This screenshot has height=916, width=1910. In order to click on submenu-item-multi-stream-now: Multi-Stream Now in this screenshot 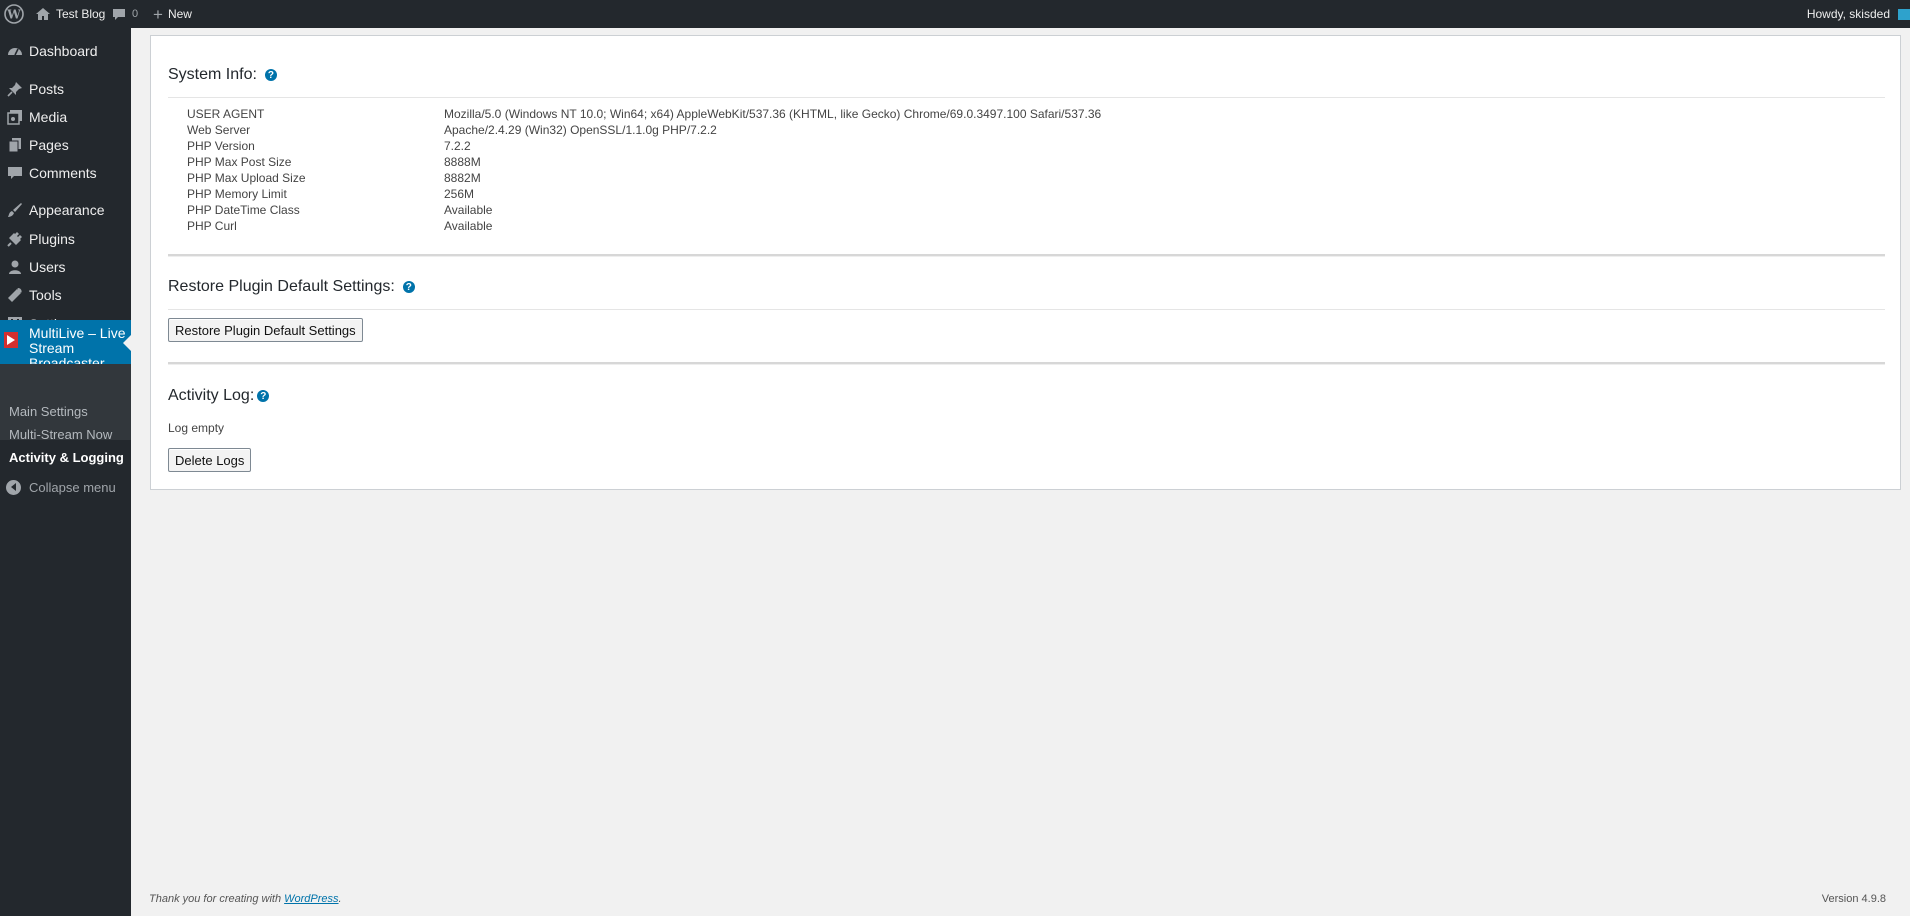, I will do `click(60, 434)`.